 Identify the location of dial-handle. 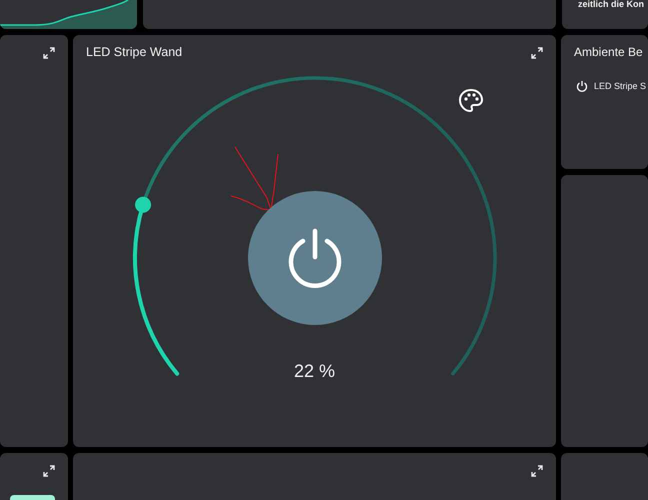
(143, 204).